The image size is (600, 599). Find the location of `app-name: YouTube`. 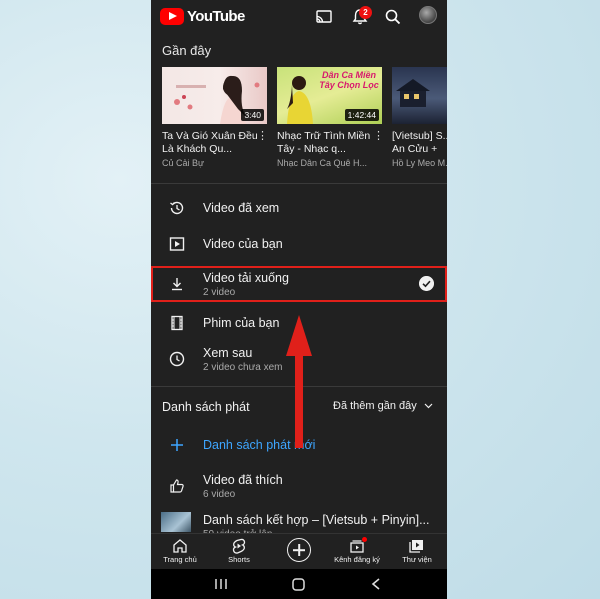

app-name: YouTube is located at coordinates (216, 16).